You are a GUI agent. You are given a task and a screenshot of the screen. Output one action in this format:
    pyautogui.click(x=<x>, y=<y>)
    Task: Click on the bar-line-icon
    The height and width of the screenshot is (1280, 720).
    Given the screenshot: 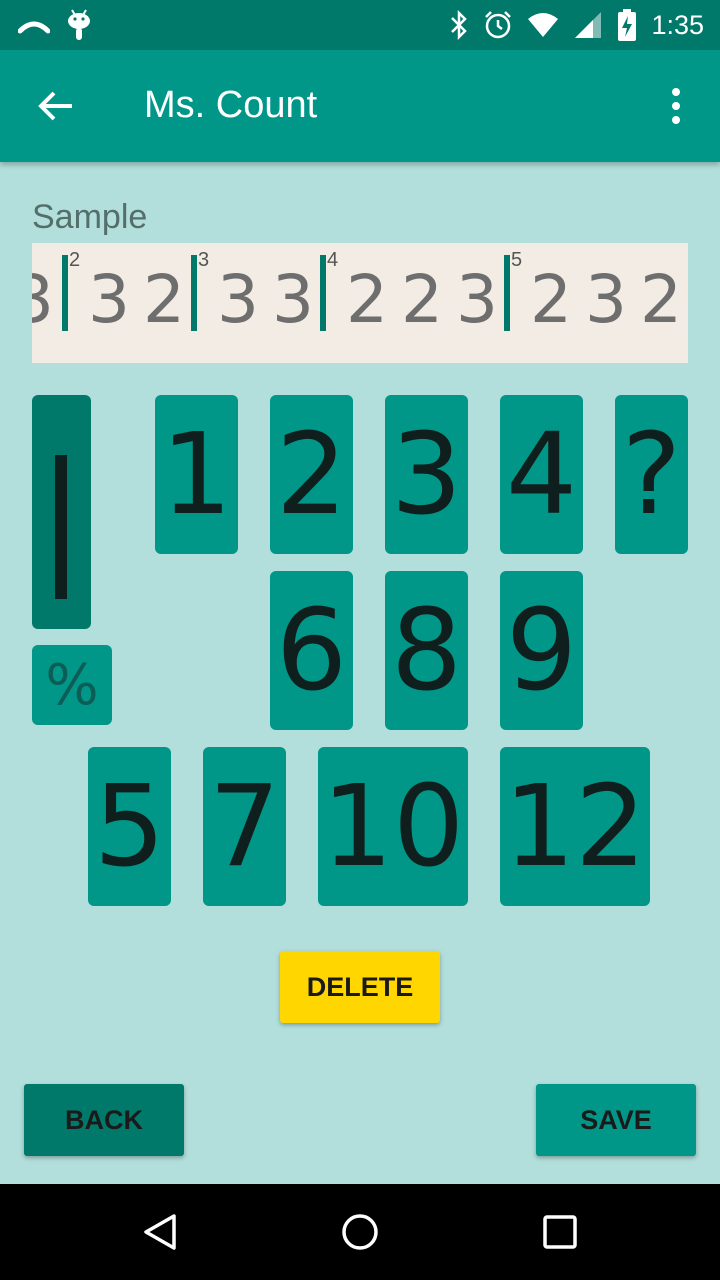 What is the action you would take?
    pyautogui.click(x=61, y=527)
    